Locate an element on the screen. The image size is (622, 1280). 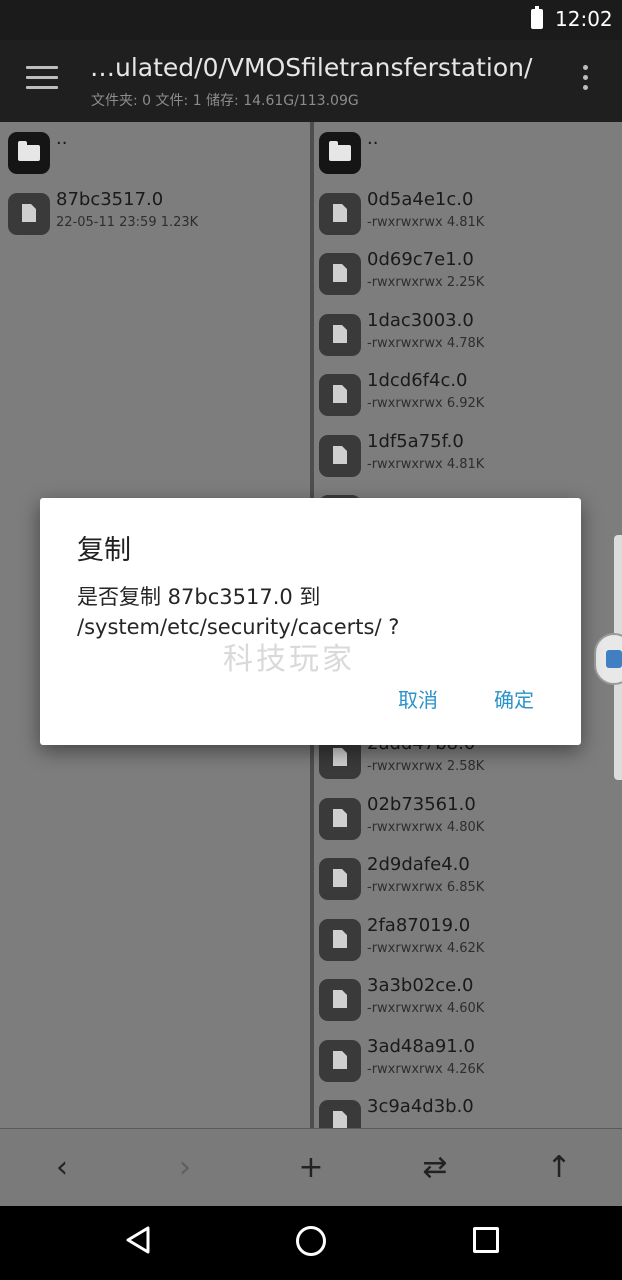
battery-icon is located at coordinates (537, 17).